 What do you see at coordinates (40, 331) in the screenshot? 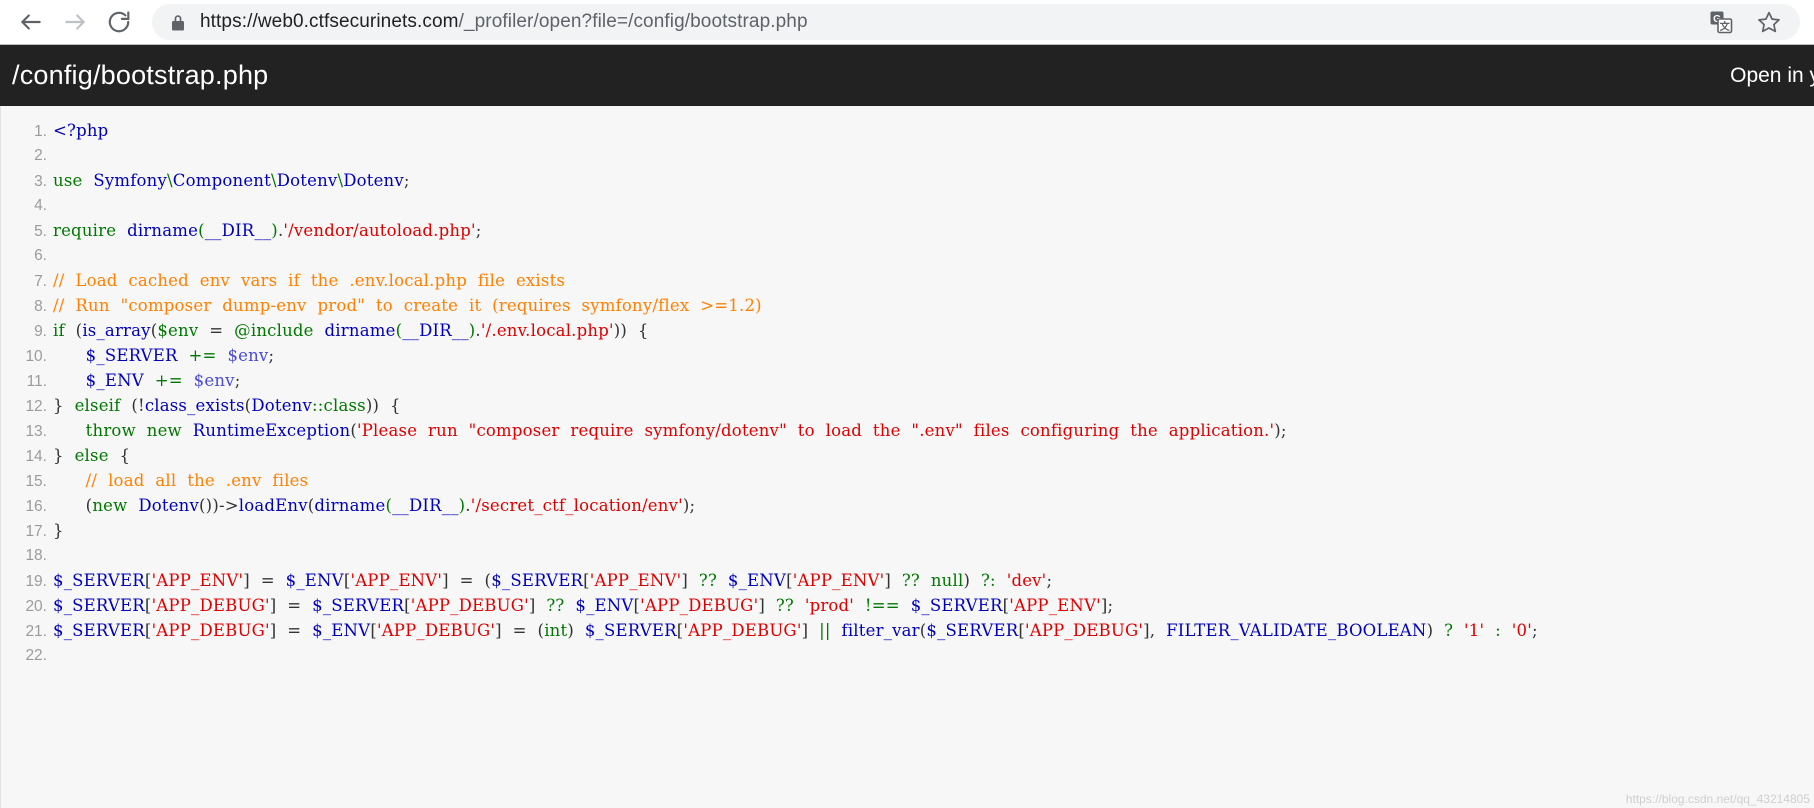
I see `line-number: 9.` at bounding box center [40, 331].